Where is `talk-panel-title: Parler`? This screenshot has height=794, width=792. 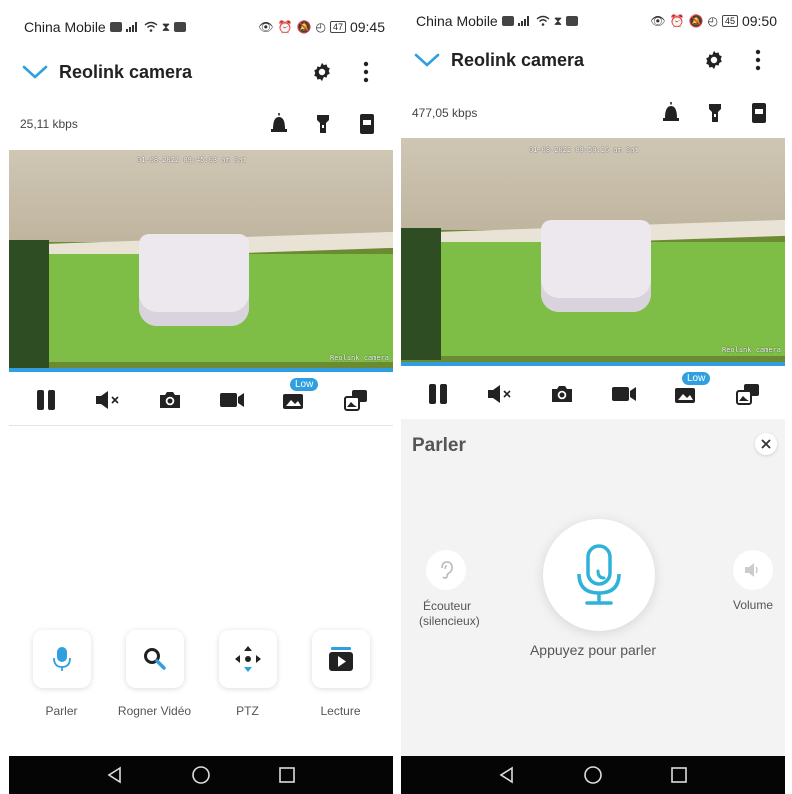 talk-panel-title: Parler is located at coordinates (439, 445).